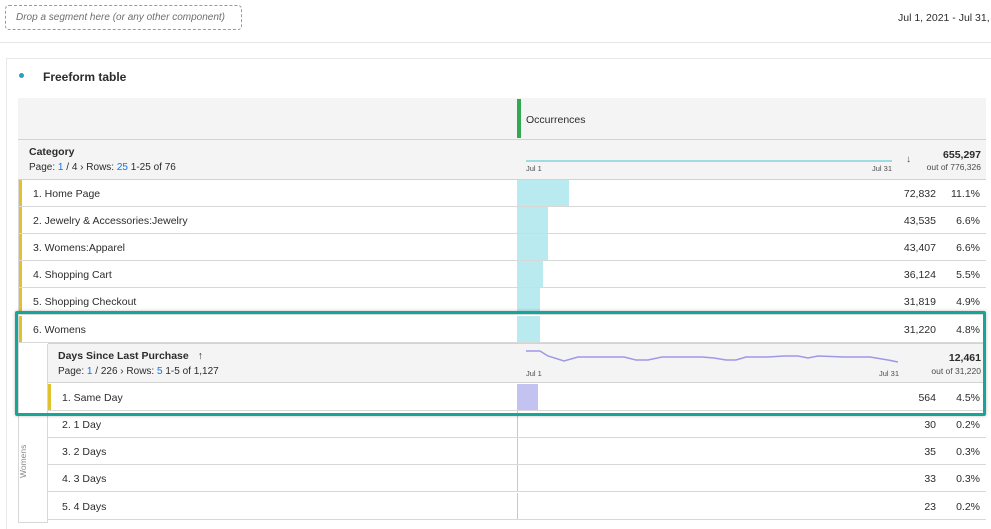 The image size is (991, 529). Describe the element at coordinates (502, 247) in the screenshot. I see `table-row: 3. Womens:Apparel 43,407 6.6%` at that location.